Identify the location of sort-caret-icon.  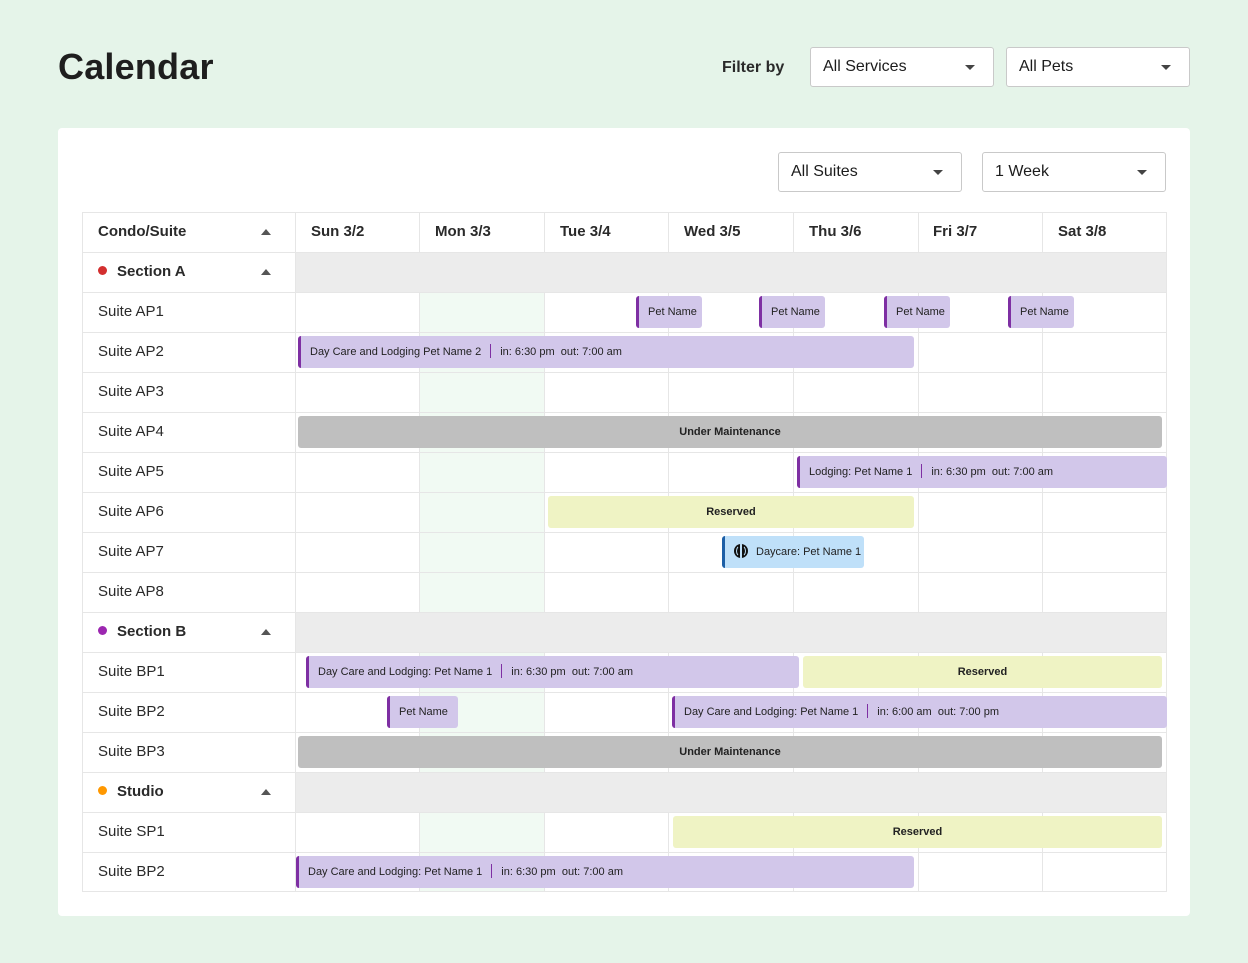
(266, 232).